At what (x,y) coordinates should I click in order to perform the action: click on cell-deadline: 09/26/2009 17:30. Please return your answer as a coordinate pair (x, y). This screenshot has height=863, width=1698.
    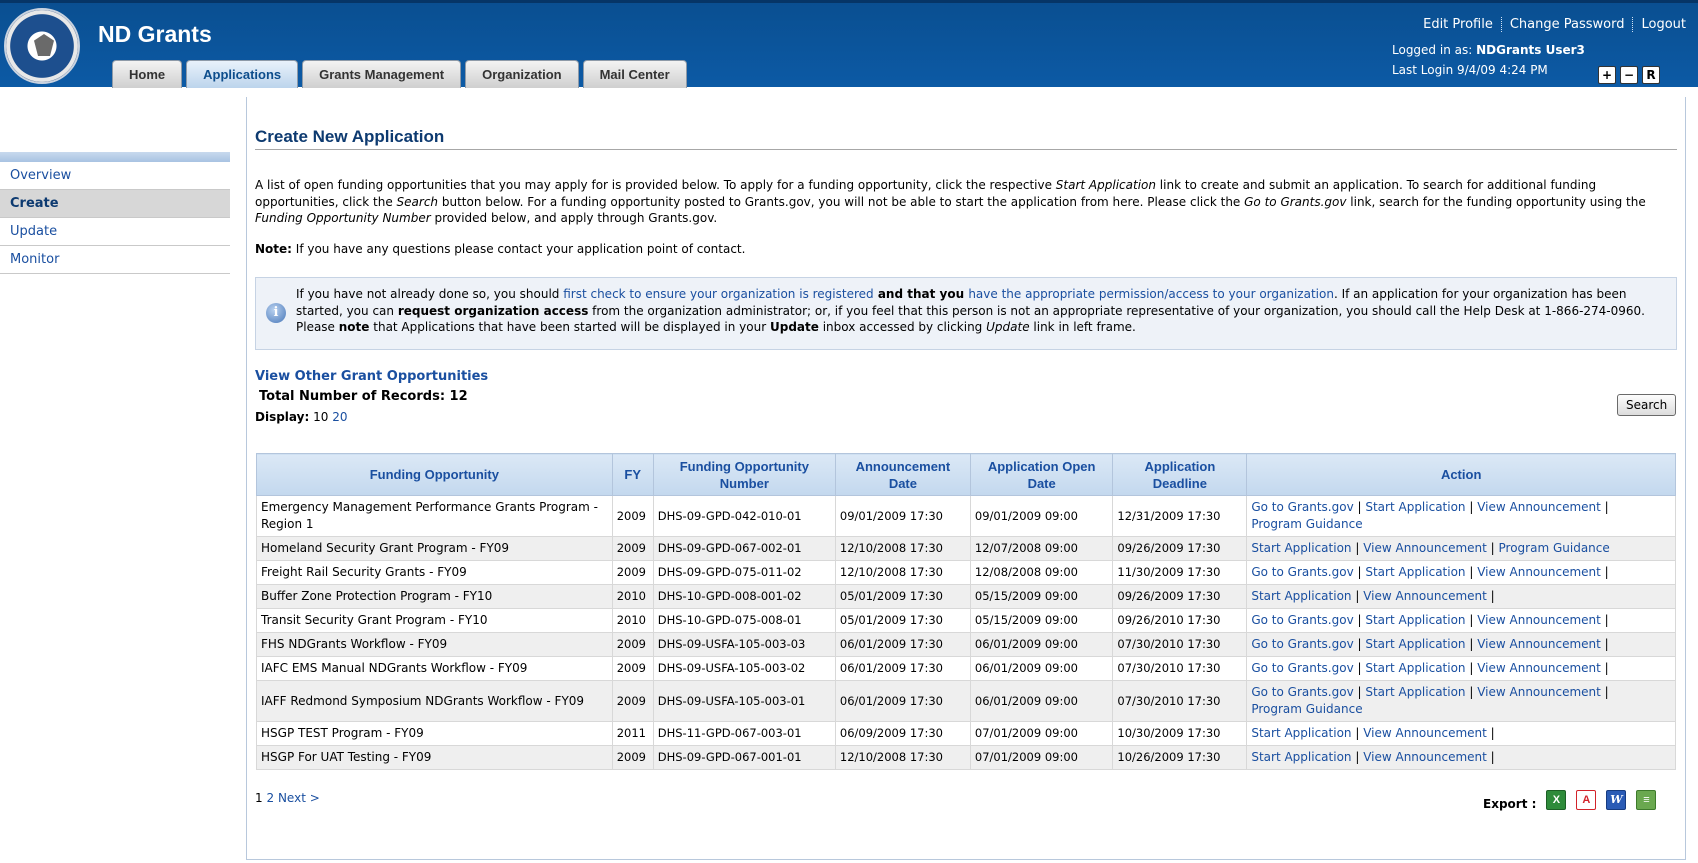
    Looking at the image, I should click on (1180, 548).